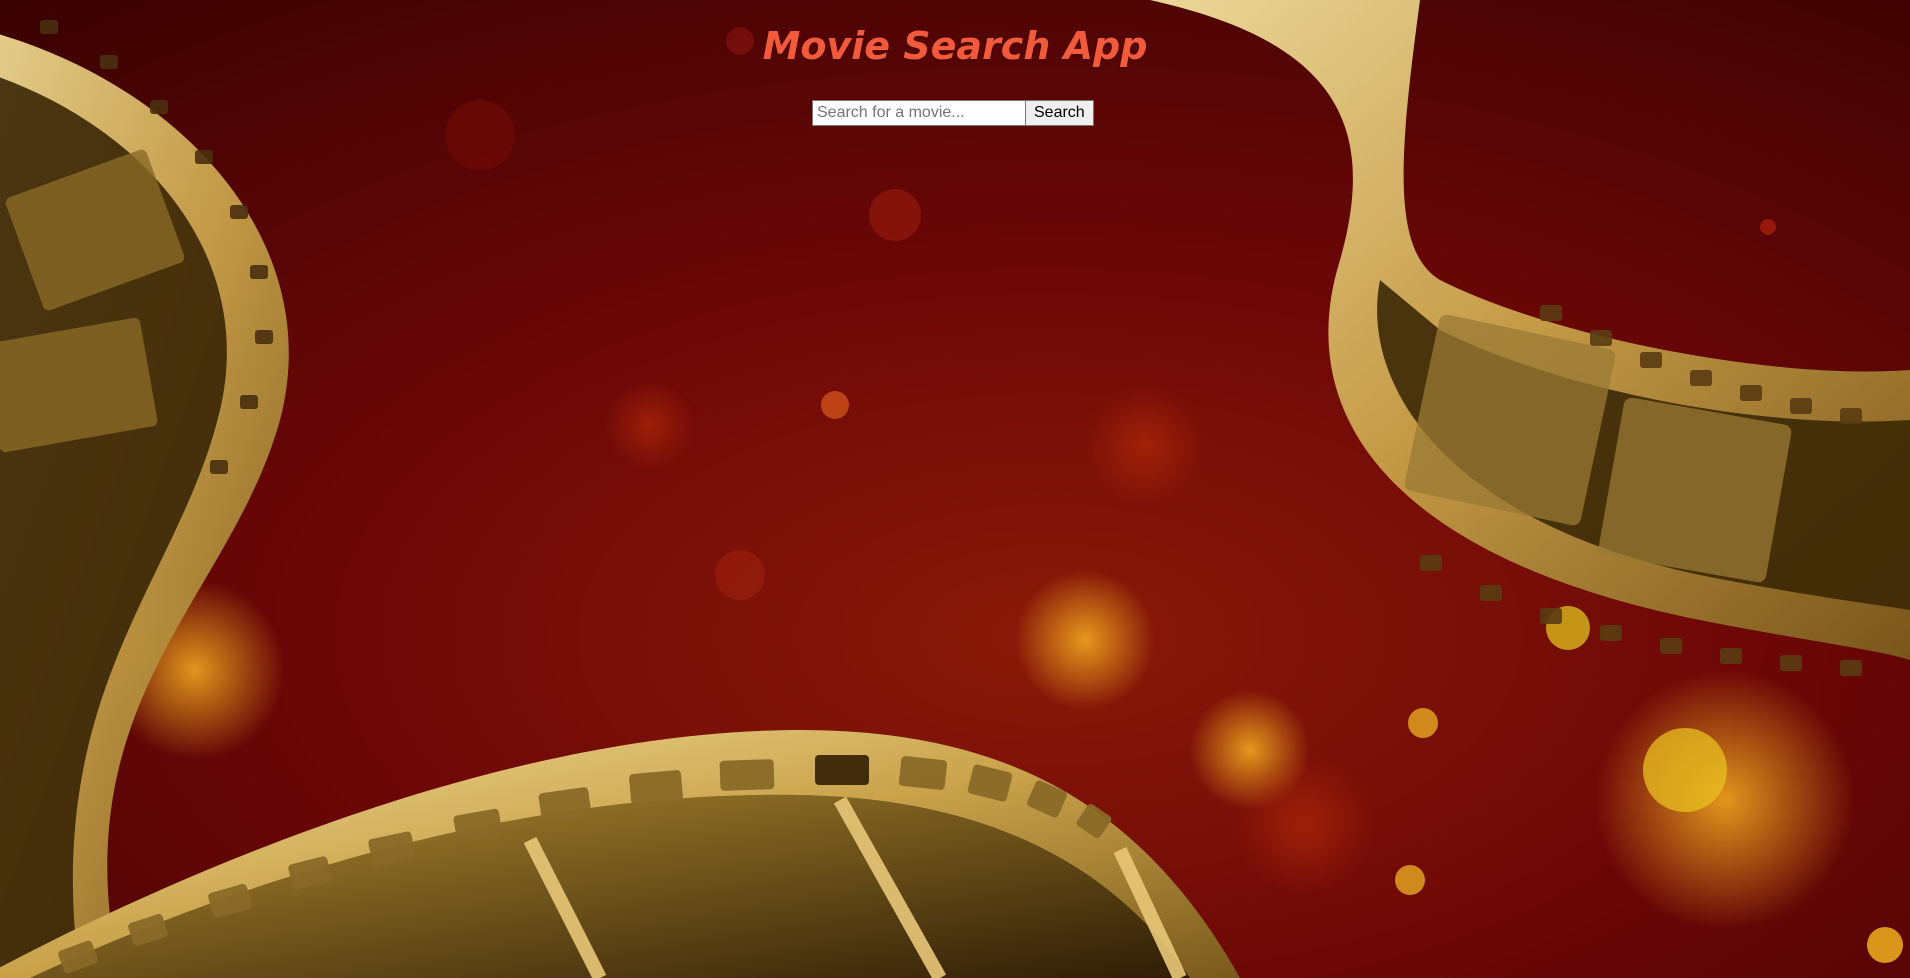 This screenshot has width=1910, height=978. I want to click on search-input, so click(919, 113).